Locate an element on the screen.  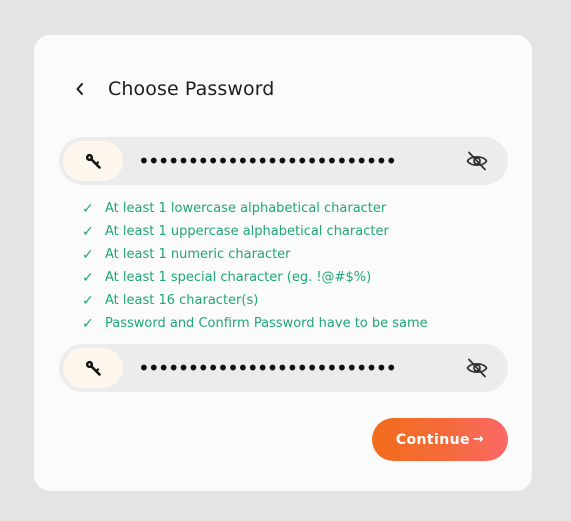
back-button is located at coordinates (80, 89).